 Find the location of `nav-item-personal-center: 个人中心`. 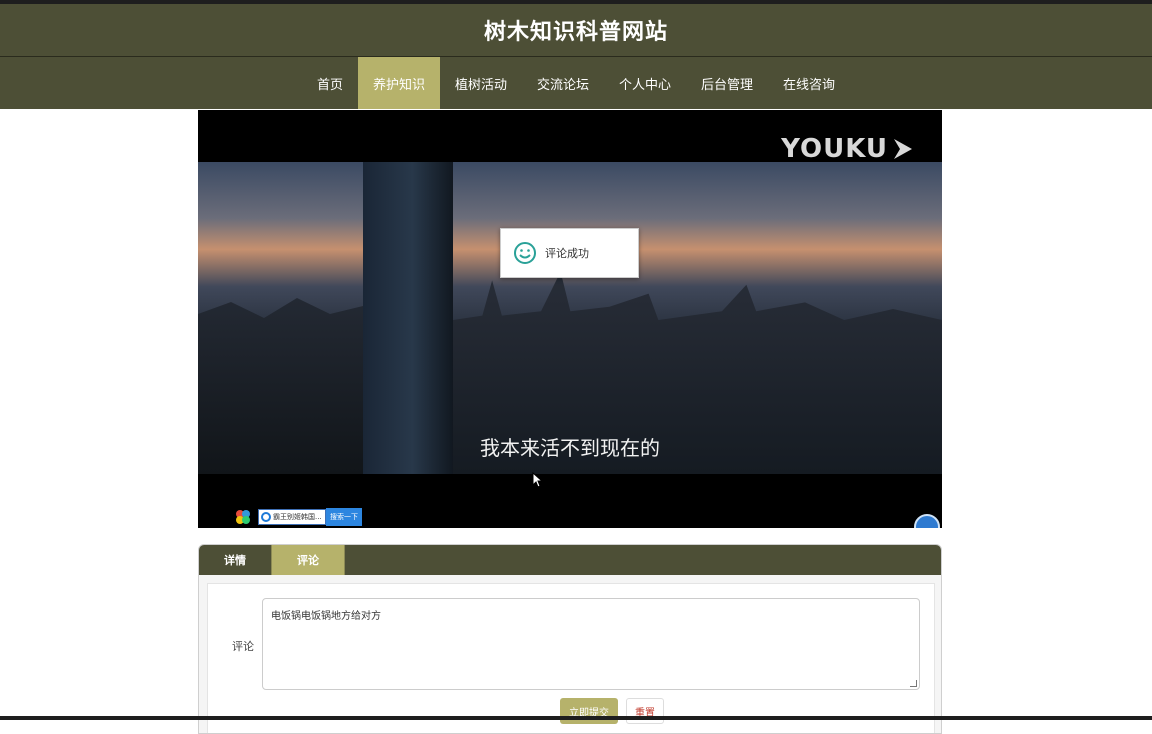

nav-item-personal-center: 个人中心 is located at coordinates (645, 83).